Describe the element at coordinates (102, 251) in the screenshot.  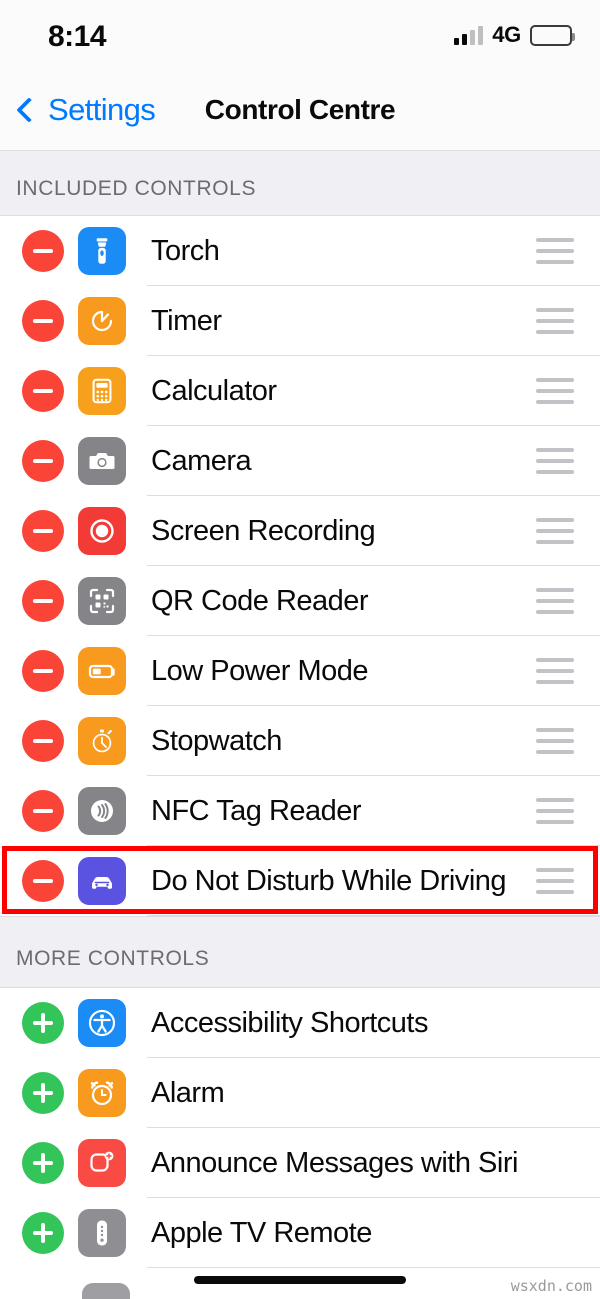
I see `torch-icon` at that location.